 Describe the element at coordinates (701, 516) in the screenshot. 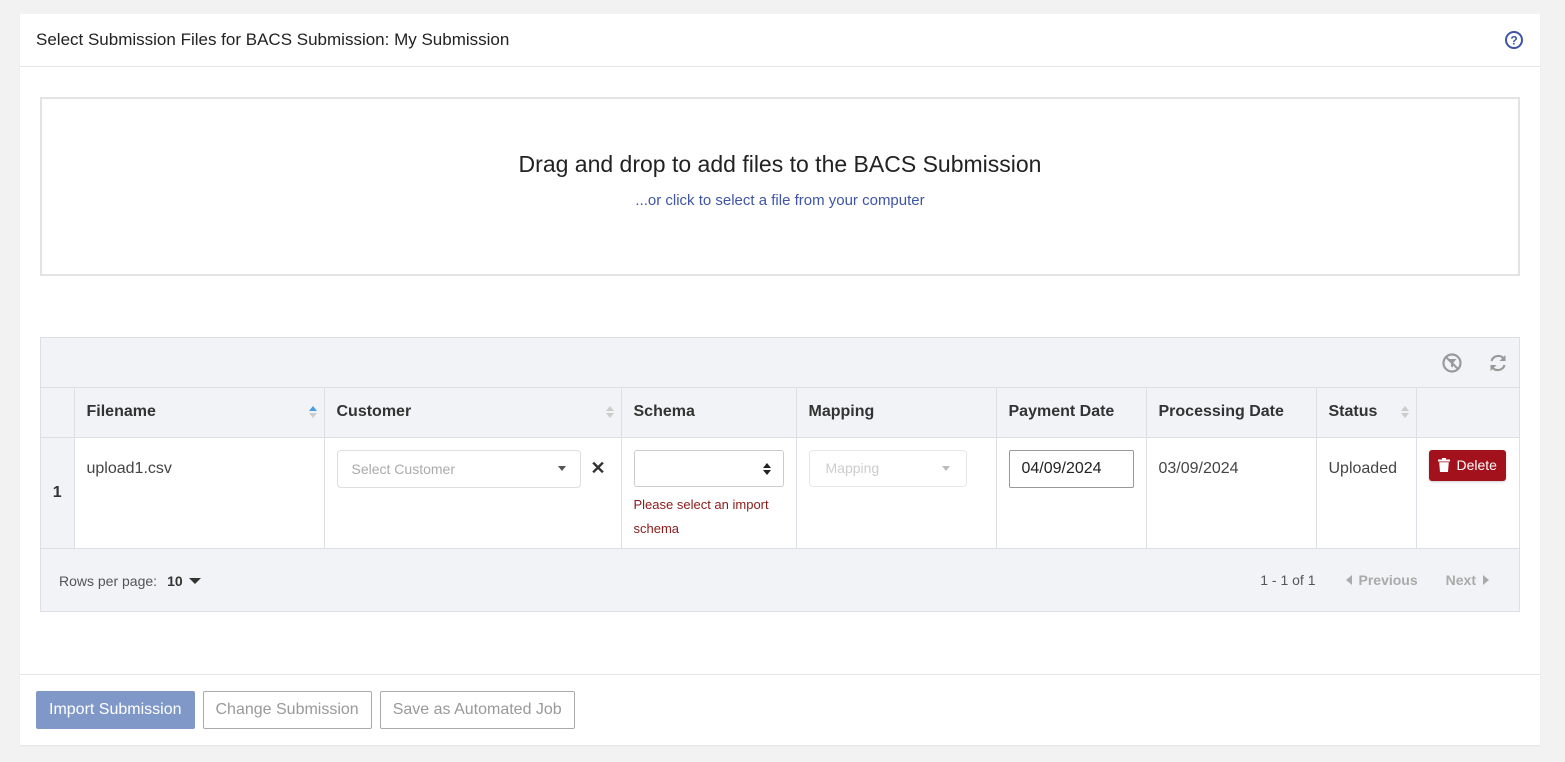

I see `schema-error: Please select an import schema` at that location.